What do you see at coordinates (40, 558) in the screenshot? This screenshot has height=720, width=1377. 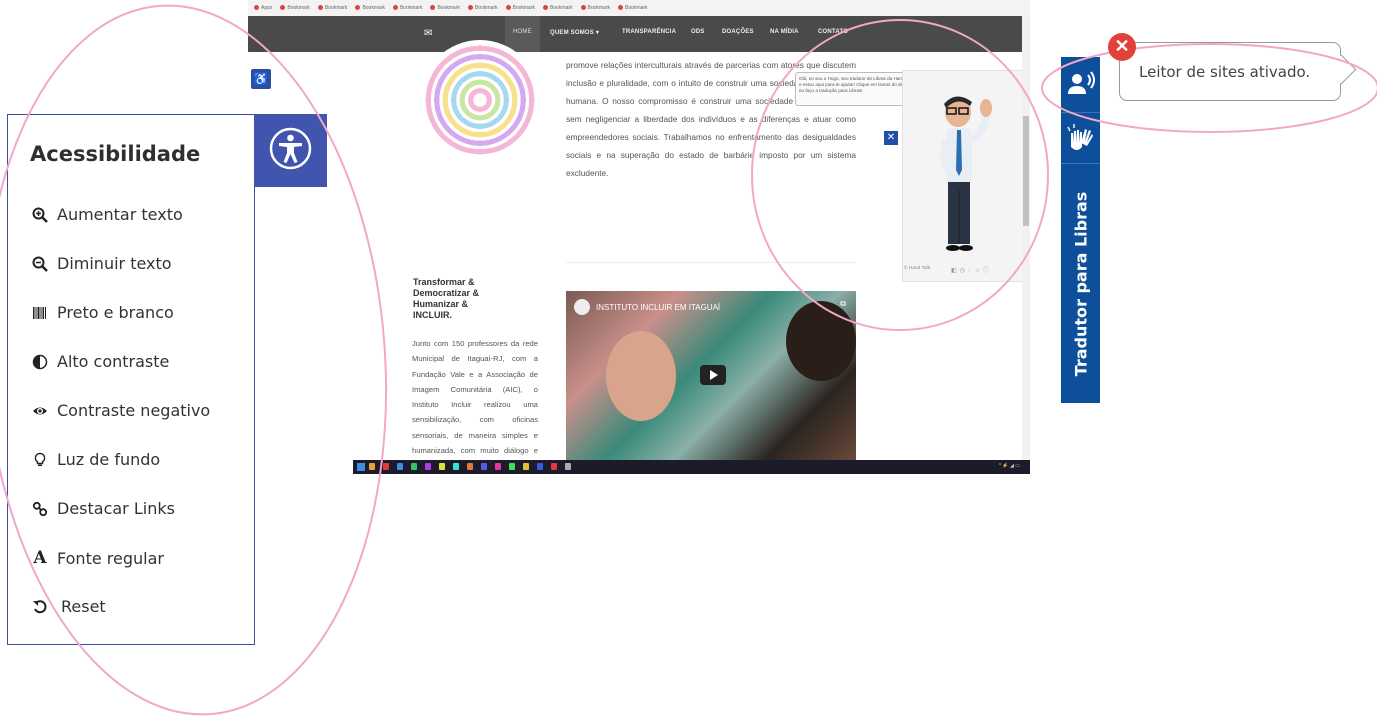 I see `font-icon: A` at bounding box center [40, 558].